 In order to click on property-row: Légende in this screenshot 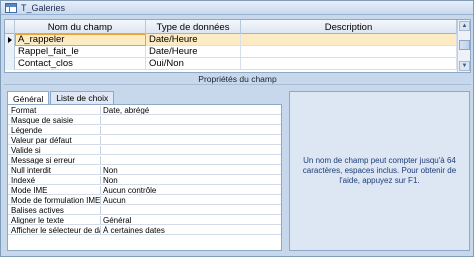, I will do `click(144, 130)`.